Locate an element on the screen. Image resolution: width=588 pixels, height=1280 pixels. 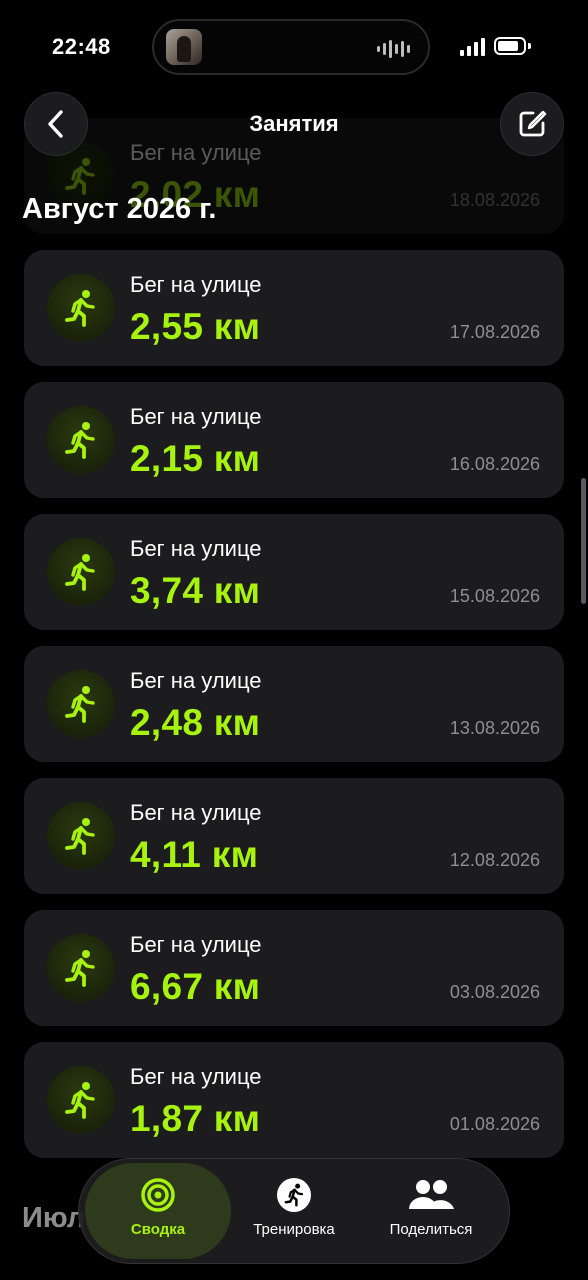
workout-card: Бег на улице 3,74 км 15.08.2026 is located at coordinates (294, 572).